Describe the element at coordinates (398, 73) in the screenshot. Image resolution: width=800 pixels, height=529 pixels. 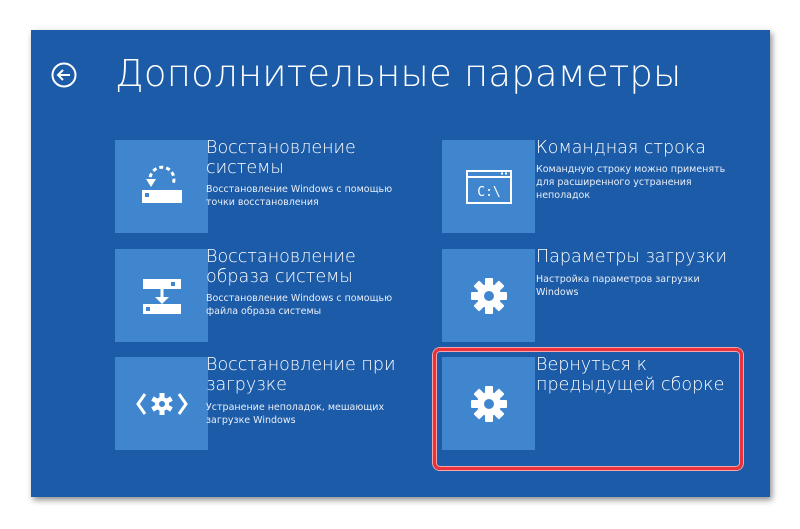
I see `page-title: Дополнительные параметры` at that location.